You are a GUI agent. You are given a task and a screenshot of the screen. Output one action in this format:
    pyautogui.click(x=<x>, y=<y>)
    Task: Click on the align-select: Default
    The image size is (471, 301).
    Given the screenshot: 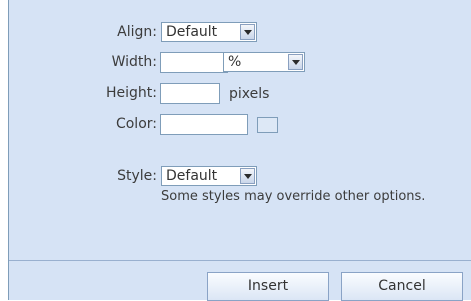 What is the action you would take?
    pyautogui.click(x=209, y=32)
    